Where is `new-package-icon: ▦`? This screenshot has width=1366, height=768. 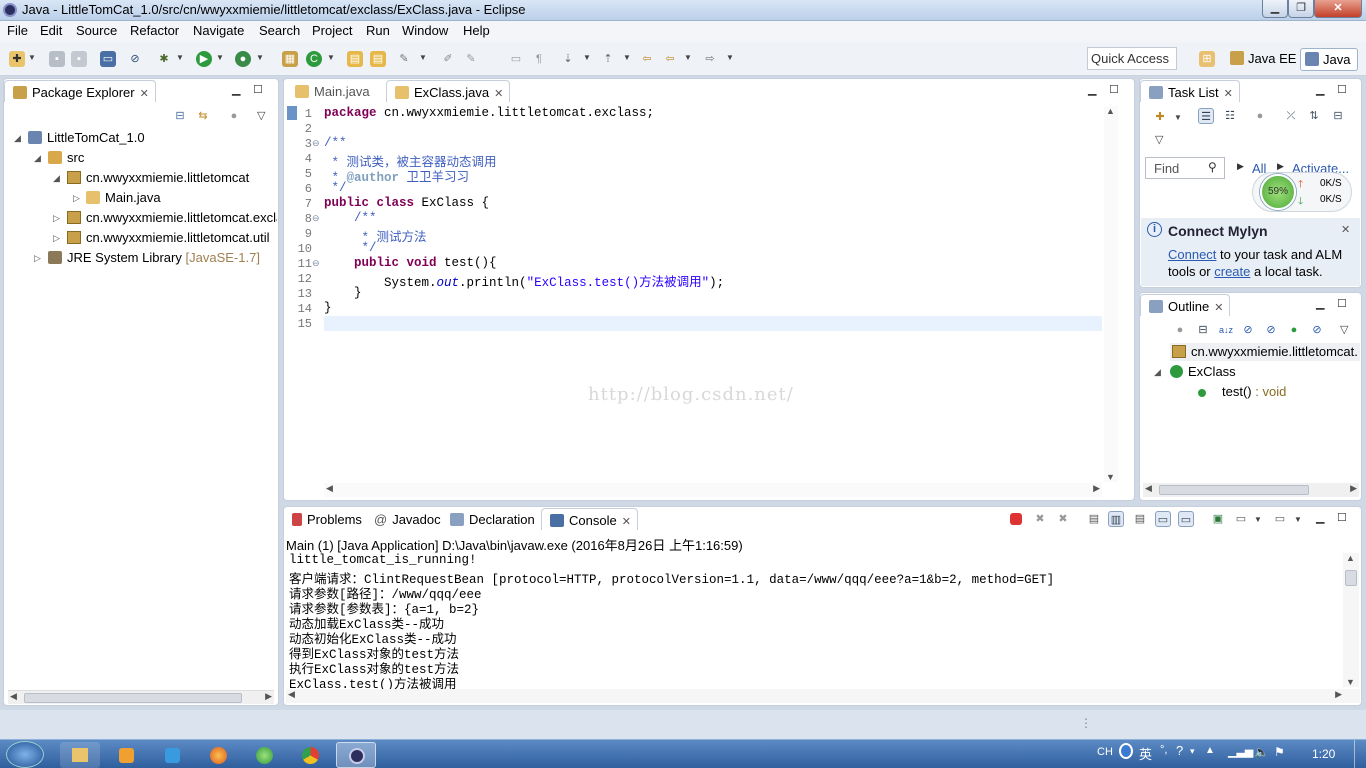 new-package-icon: ▦ is located at coordinates (290, 59).